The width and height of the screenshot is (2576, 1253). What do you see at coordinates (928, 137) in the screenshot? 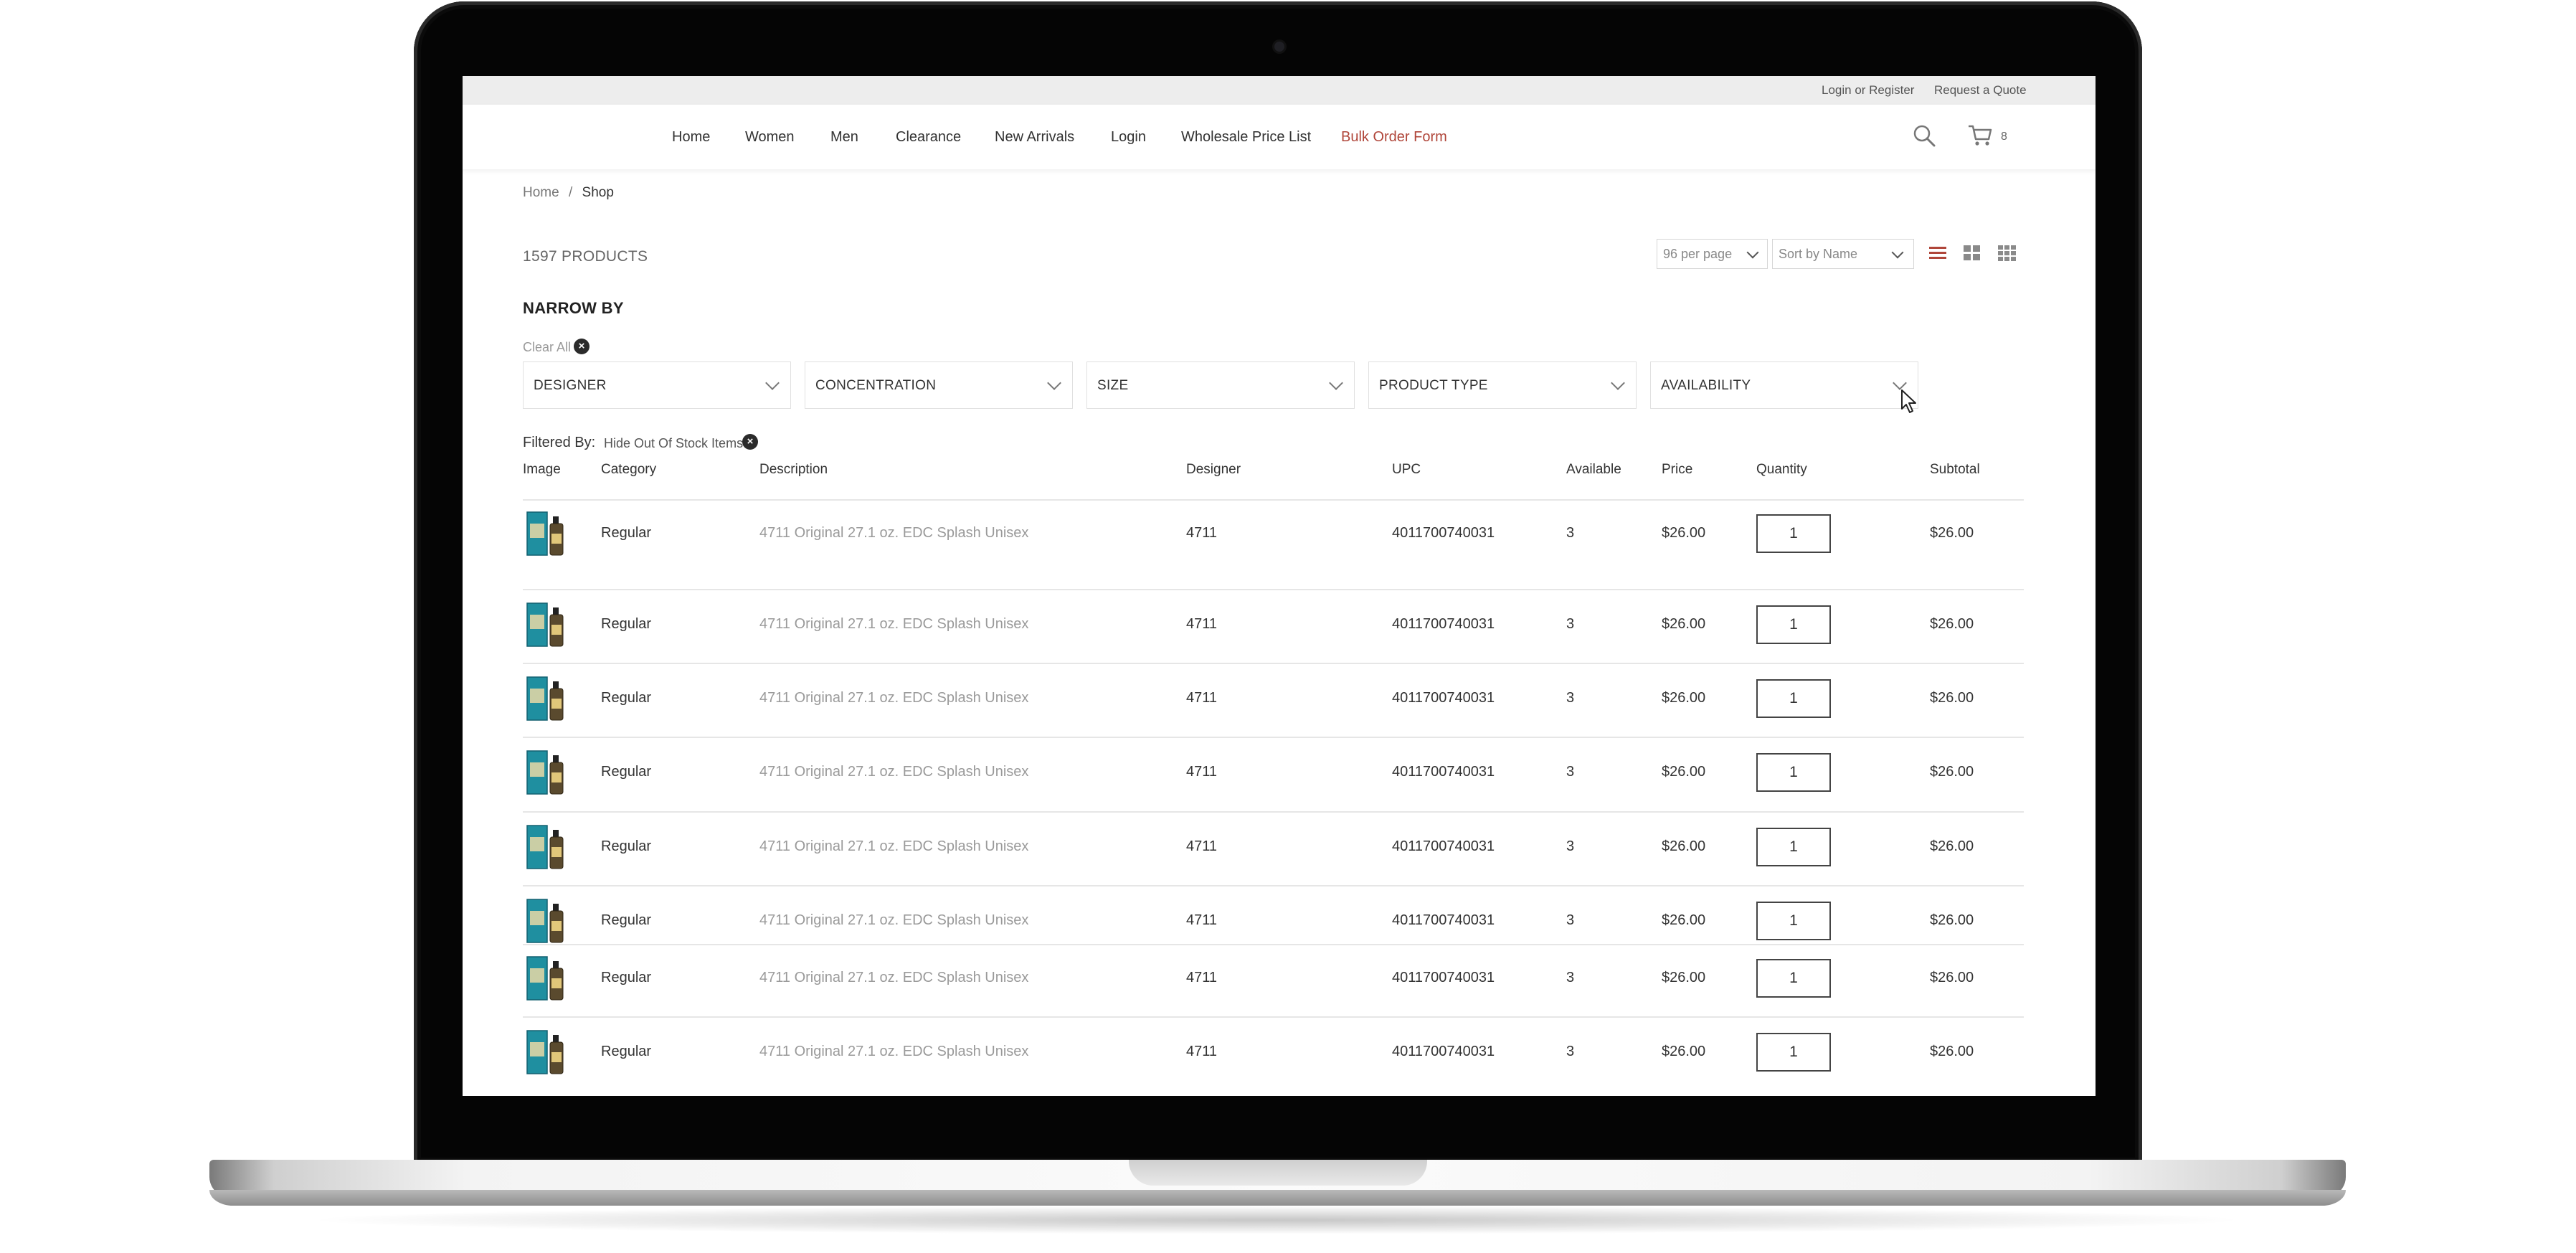
I see `nav-clearance: Clearance` at bounding box center [928, 137].